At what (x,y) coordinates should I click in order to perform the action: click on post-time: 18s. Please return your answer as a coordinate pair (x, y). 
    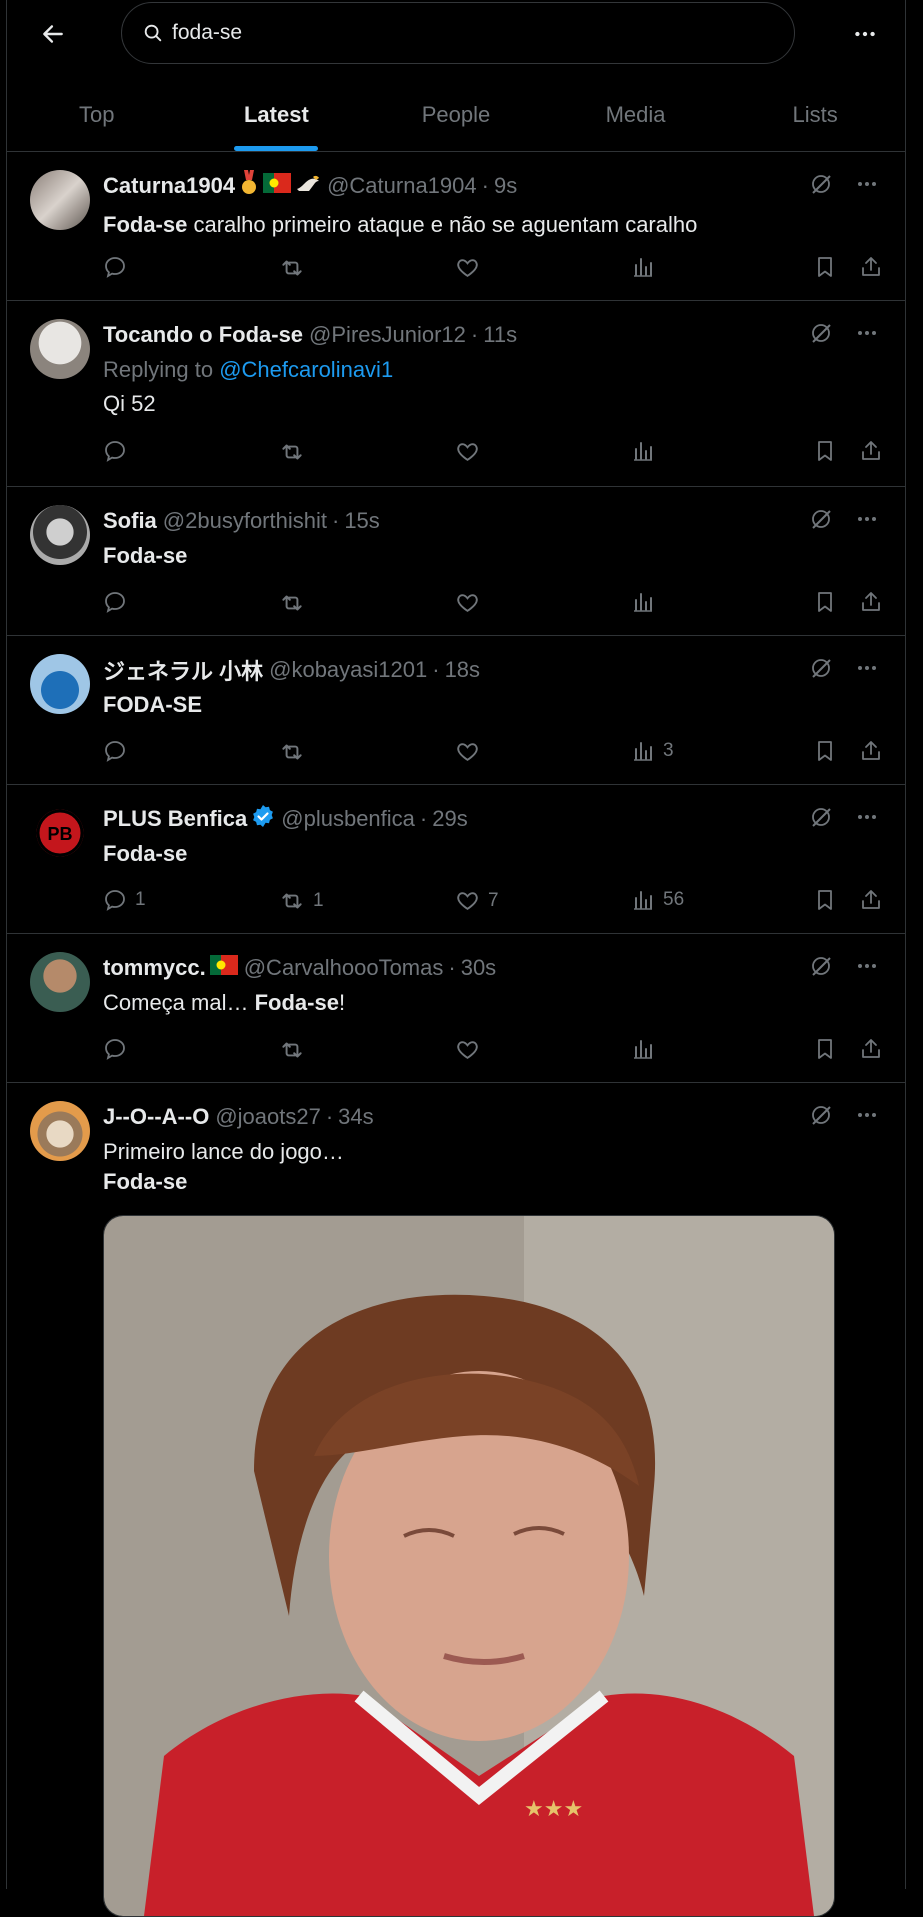
    Looking at the image, I should click on (462, 670).